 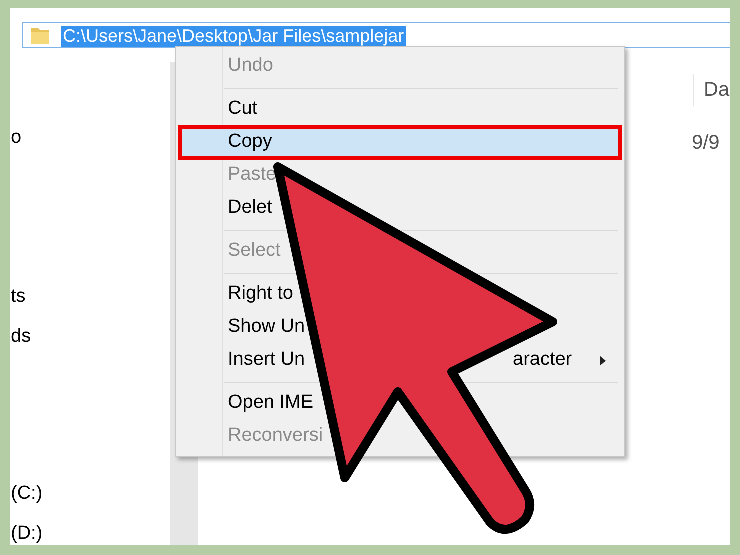 What do you see at coordinates (542, 360) in the screenshot?
I see `menu-item-text: aracter` at bounding box center [542, 360].